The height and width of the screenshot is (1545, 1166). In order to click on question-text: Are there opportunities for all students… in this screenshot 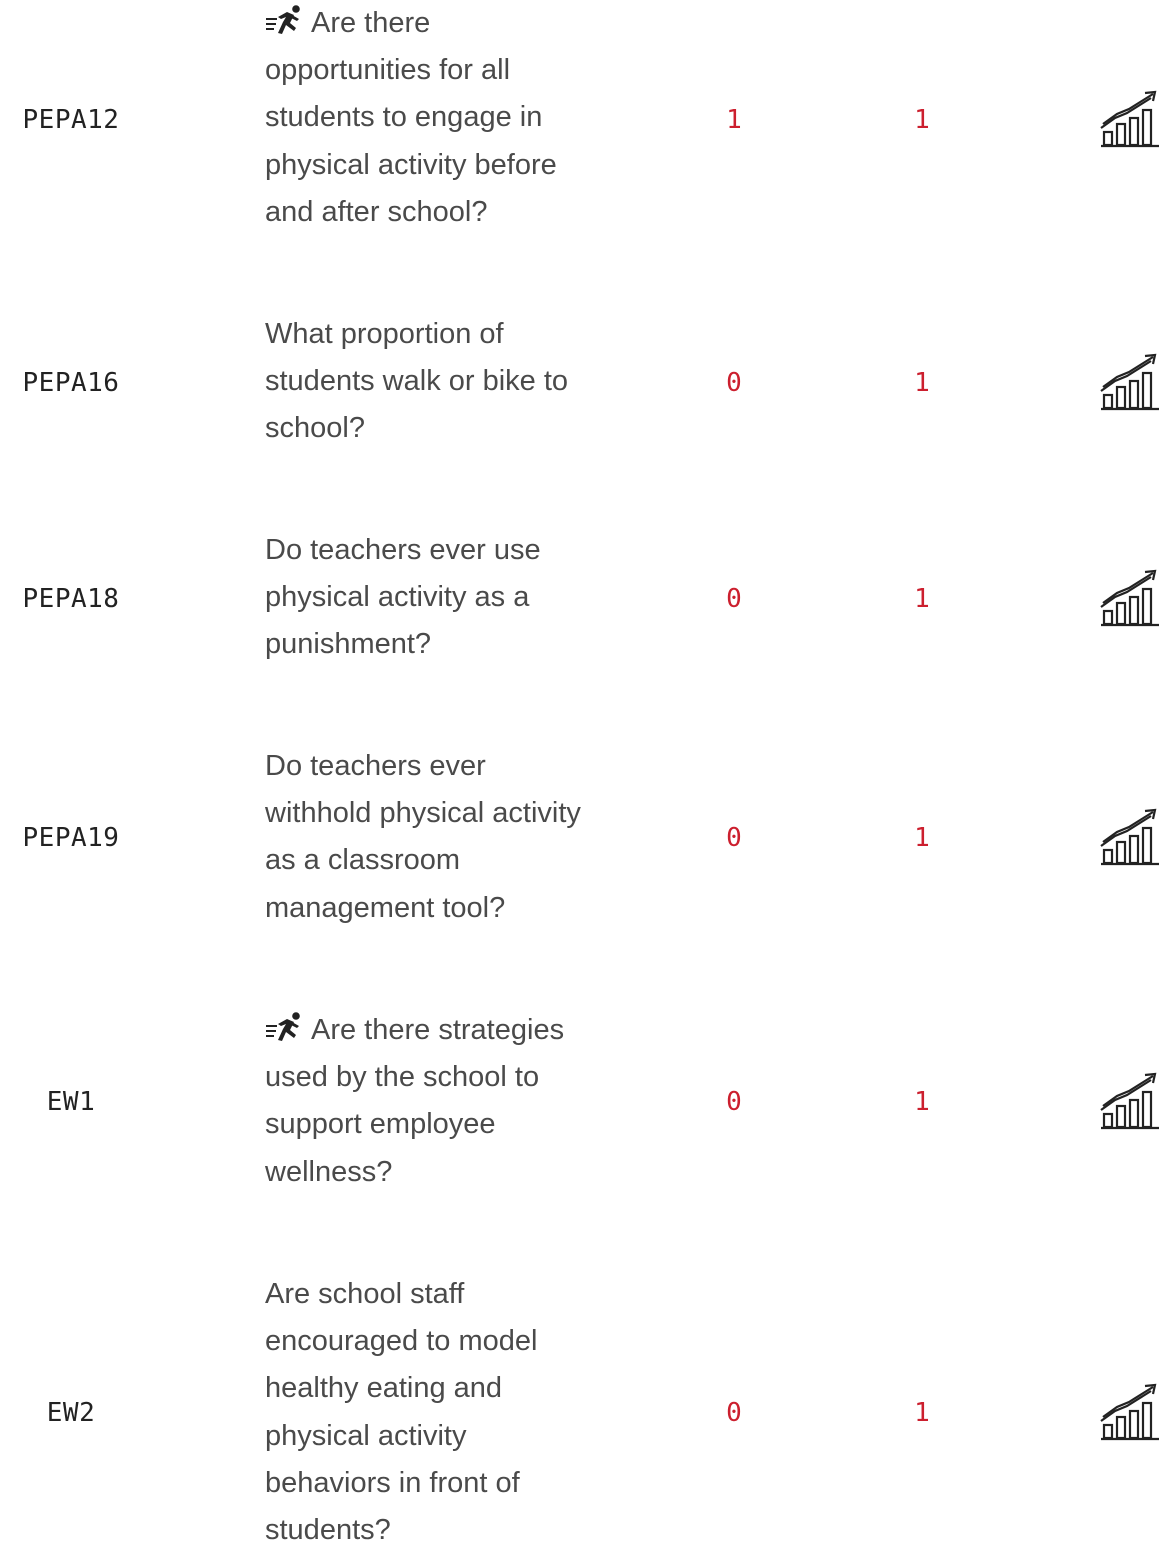, I will do `click(430, 118)`.